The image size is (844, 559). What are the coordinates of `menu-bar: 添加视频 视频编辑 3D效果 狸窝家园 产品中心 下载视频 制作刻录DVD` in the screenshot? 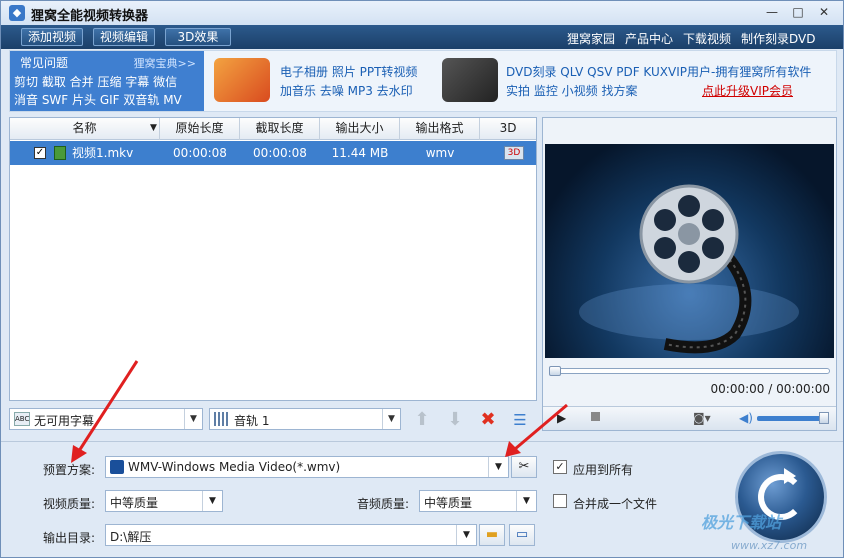 It's located at (422, 37).